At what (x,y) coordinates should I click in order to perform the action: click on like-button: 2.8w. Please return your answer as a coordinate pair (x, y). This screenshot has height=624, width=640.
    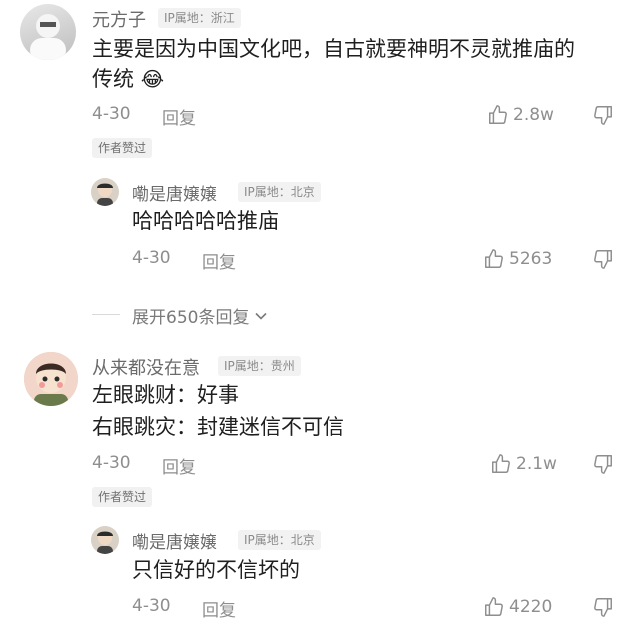
    Looking at the image, I should click on (520, 115).